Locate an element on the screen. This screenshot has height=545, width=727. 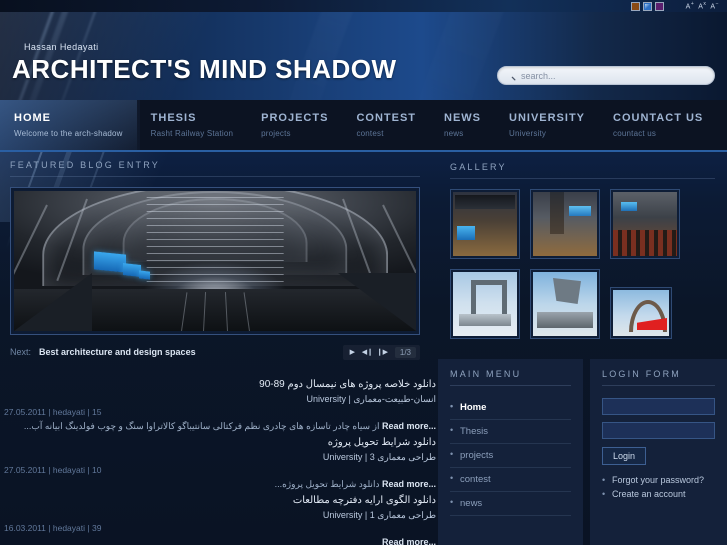
nav-sublabel: contest is located at coordinates (370, 133).